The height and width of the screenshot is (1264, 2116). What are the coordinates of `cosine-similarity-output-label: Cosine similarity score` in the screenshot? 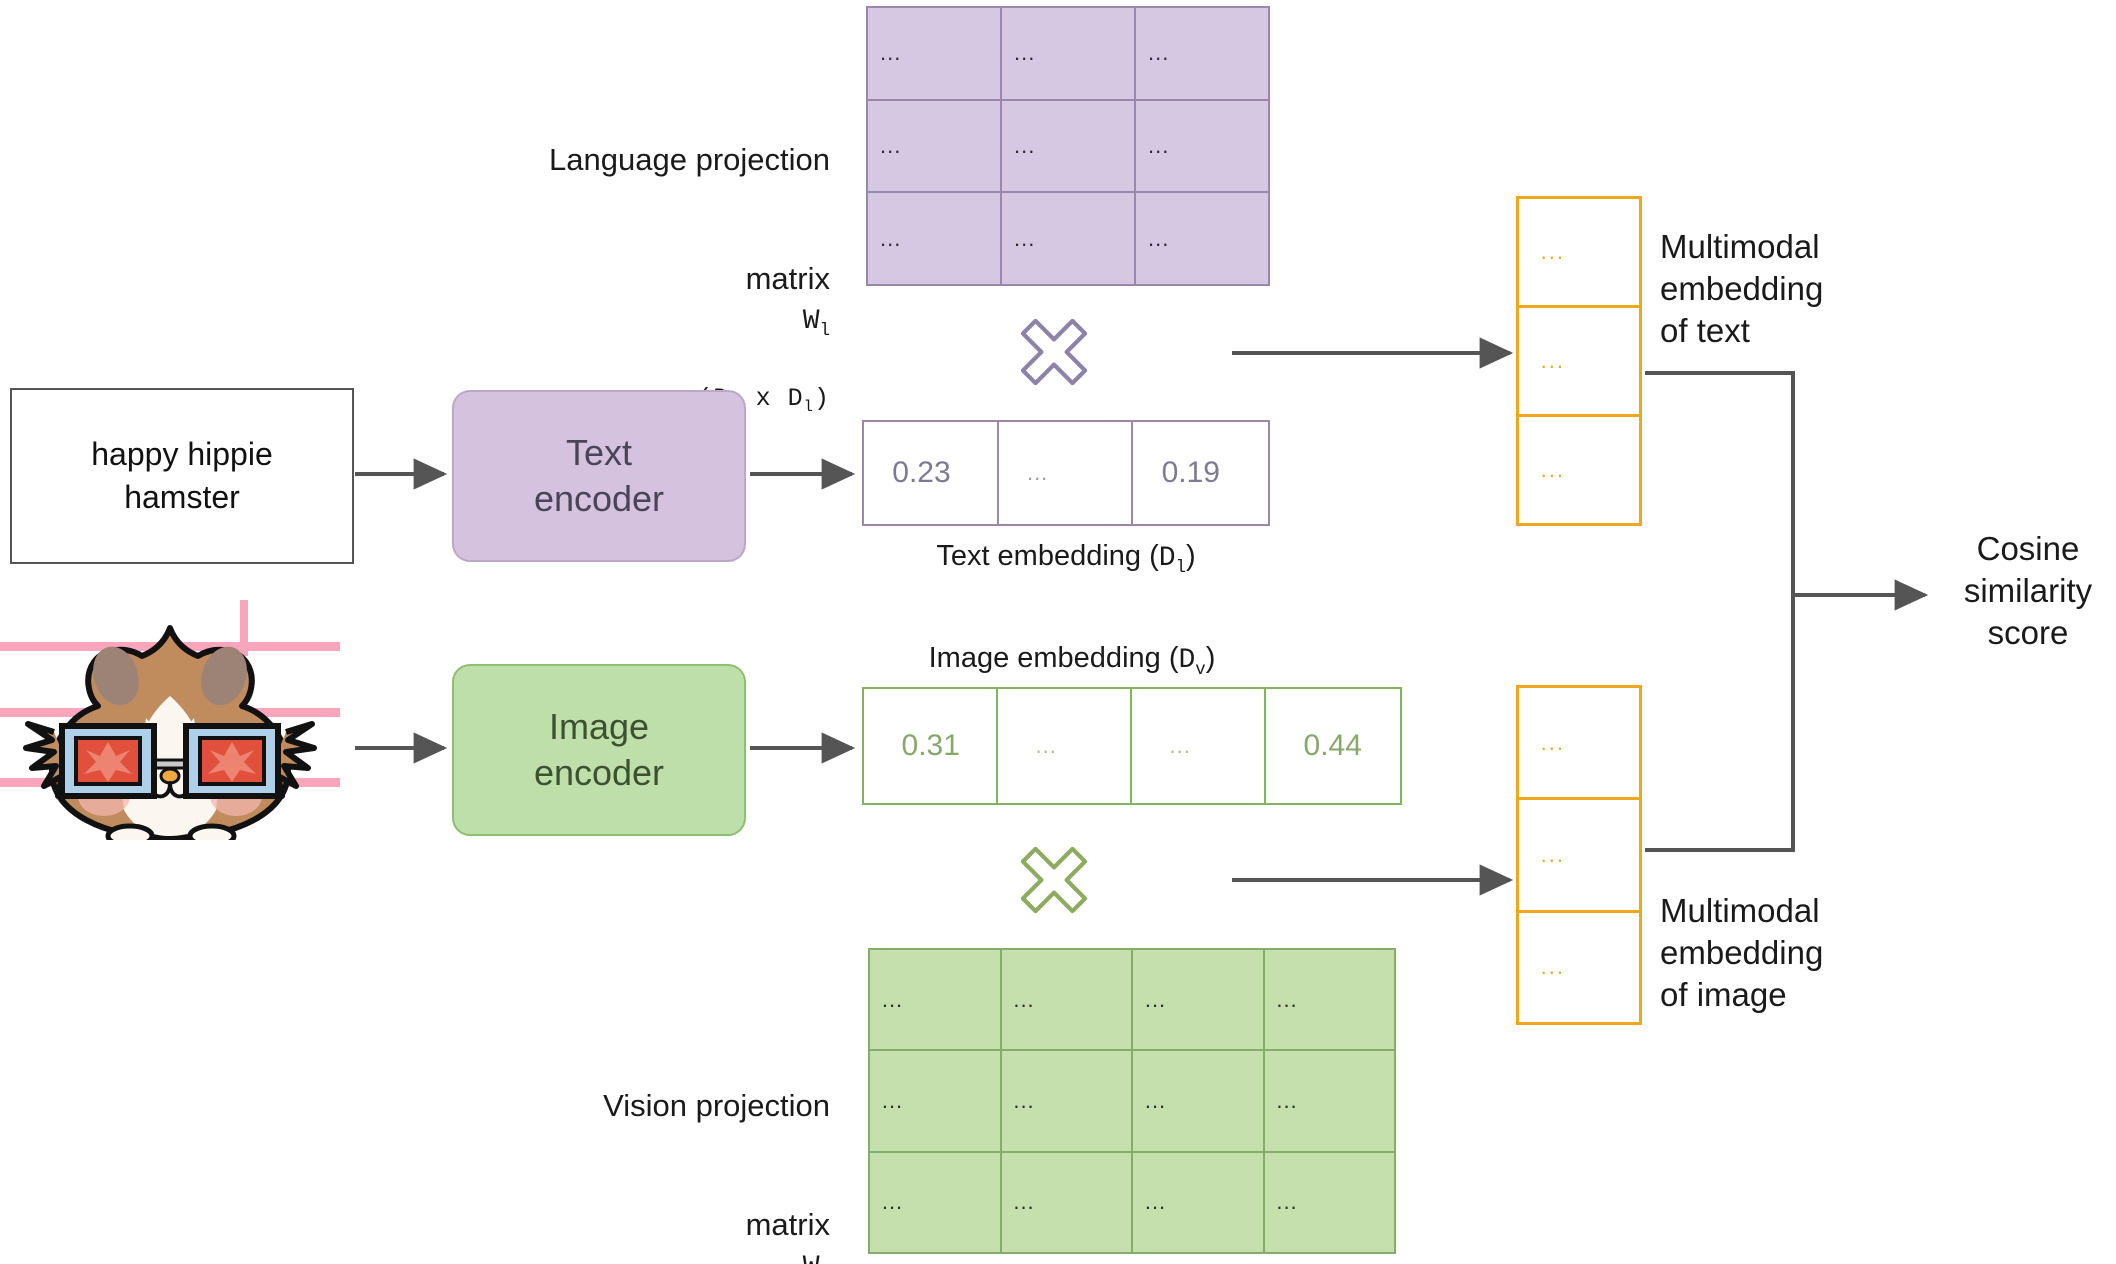 It's located at (2028, 591).